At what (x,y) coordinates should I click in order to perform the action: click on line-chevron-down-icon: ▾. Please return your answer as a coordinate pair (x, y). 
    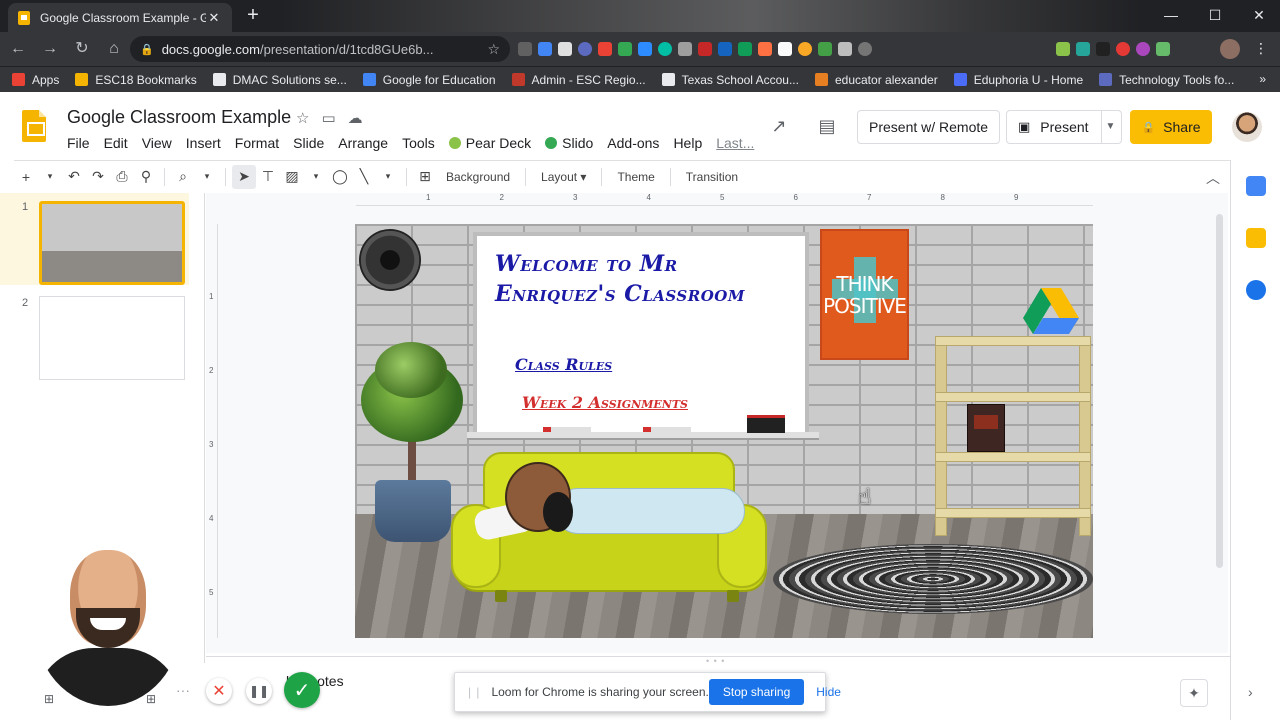
    Looking at the image, I should click on (388, 177).